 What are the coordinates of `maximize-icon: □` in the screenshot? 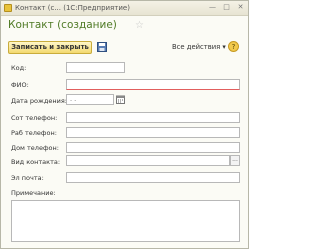 It's located at (226, 7).